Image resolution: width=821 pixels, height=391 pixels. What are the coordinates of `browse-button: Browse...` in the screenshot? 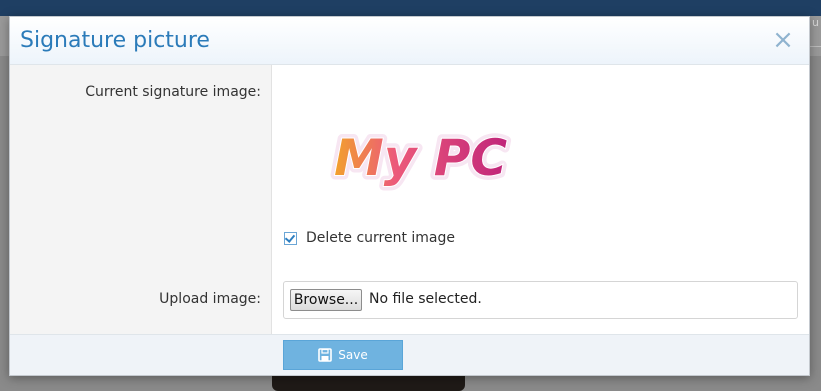 It's located at (326, 300).